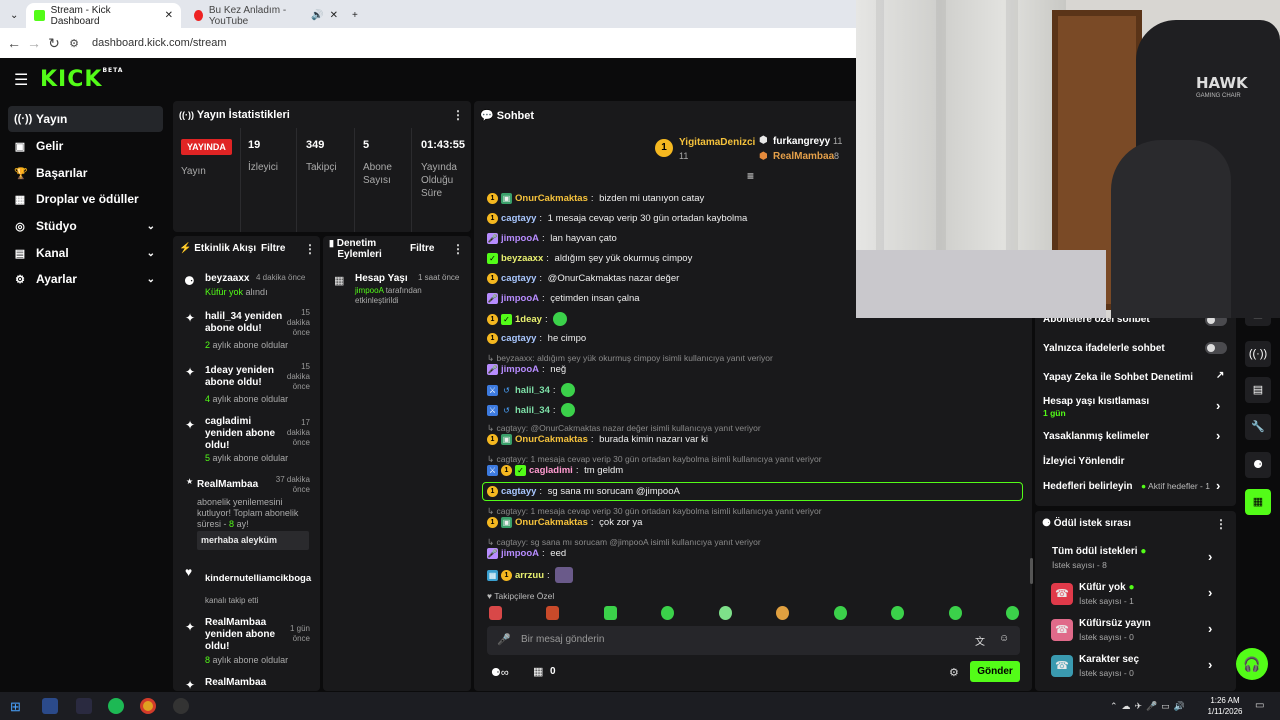 The height and width of the screenshot is (720, 1280). What do you see at coordinates (1258, 427) in the screenshot?
I see `wrench-icon: 🔧` at bounding box center [1258, 427].